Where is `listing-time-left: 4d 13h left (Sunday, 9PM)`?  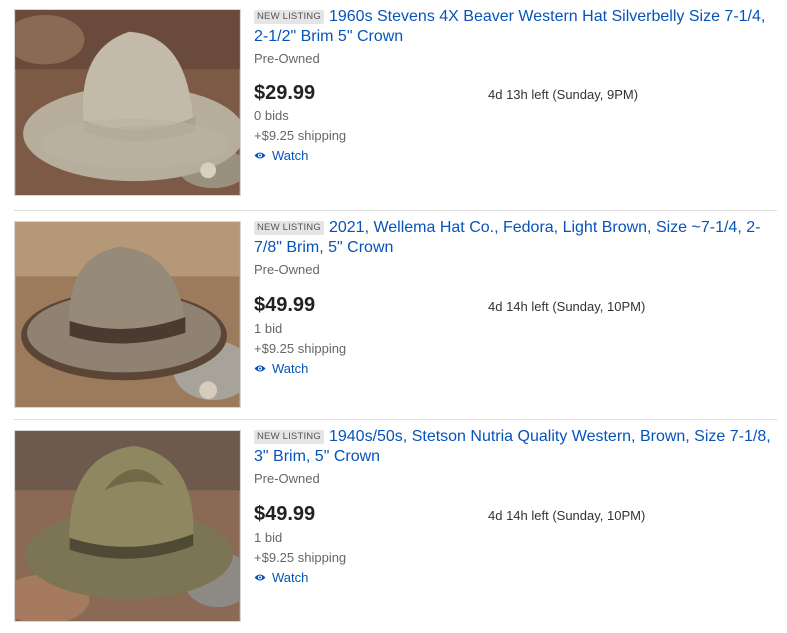 listing-time-left: 4d 13h left (Sunday, 9PM) is located at coordinates (563, 94).